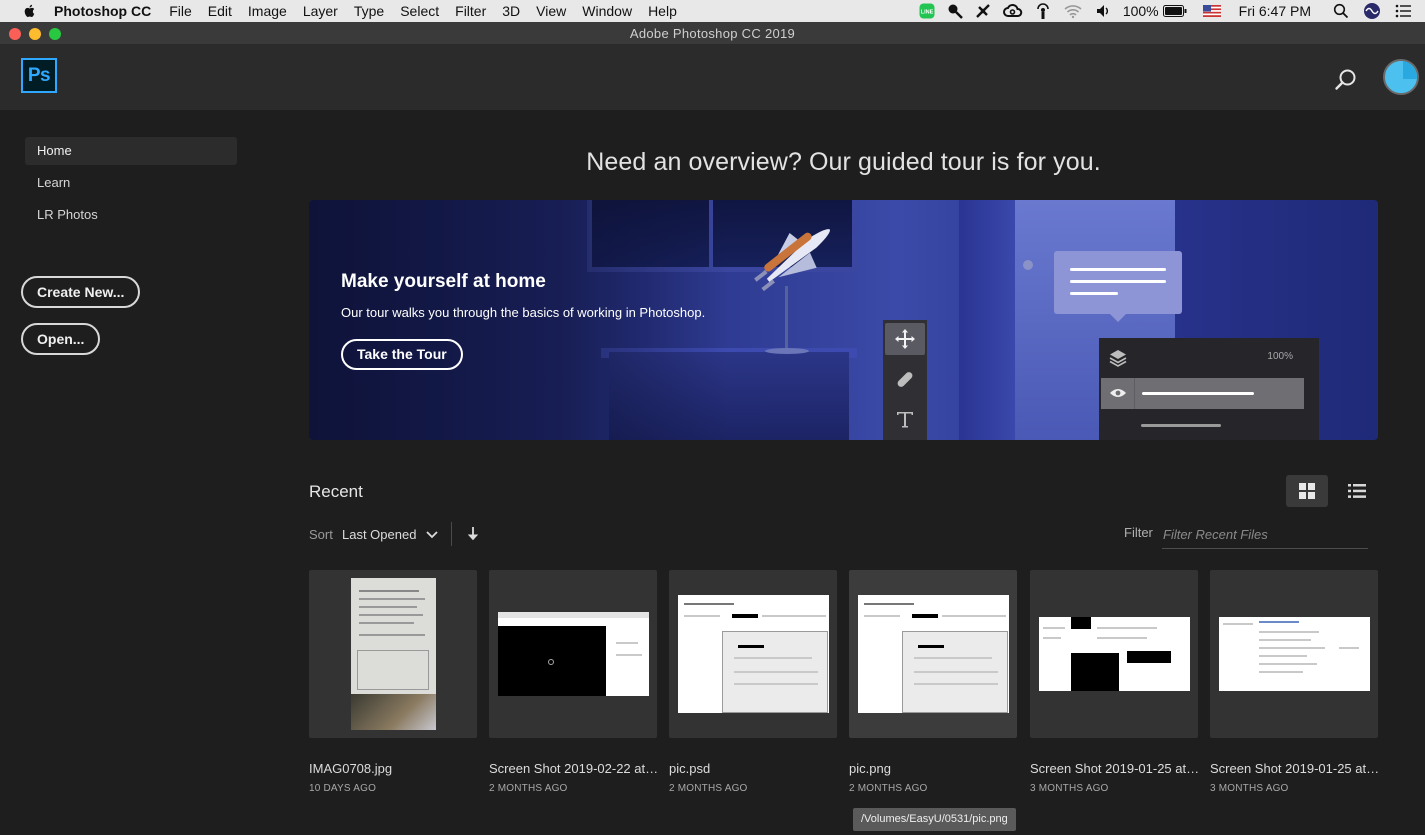  What do you see at coordinates (1073, 11) in the screenshot?
I see `wifi-icon` at bounding box center [1073, 11].